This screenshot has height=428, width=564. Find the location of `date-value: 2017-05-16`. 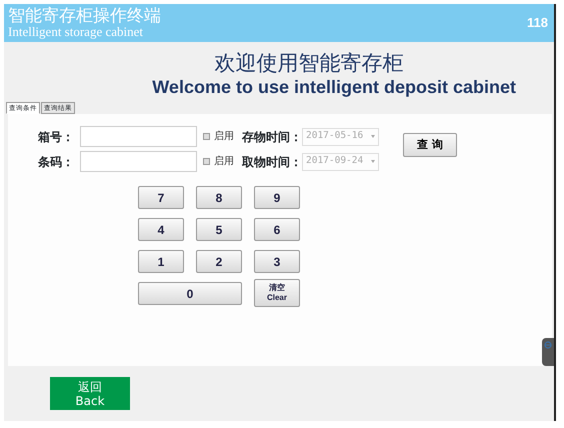

date-value: 2017-05-16 is located at coordinates (335, 136).